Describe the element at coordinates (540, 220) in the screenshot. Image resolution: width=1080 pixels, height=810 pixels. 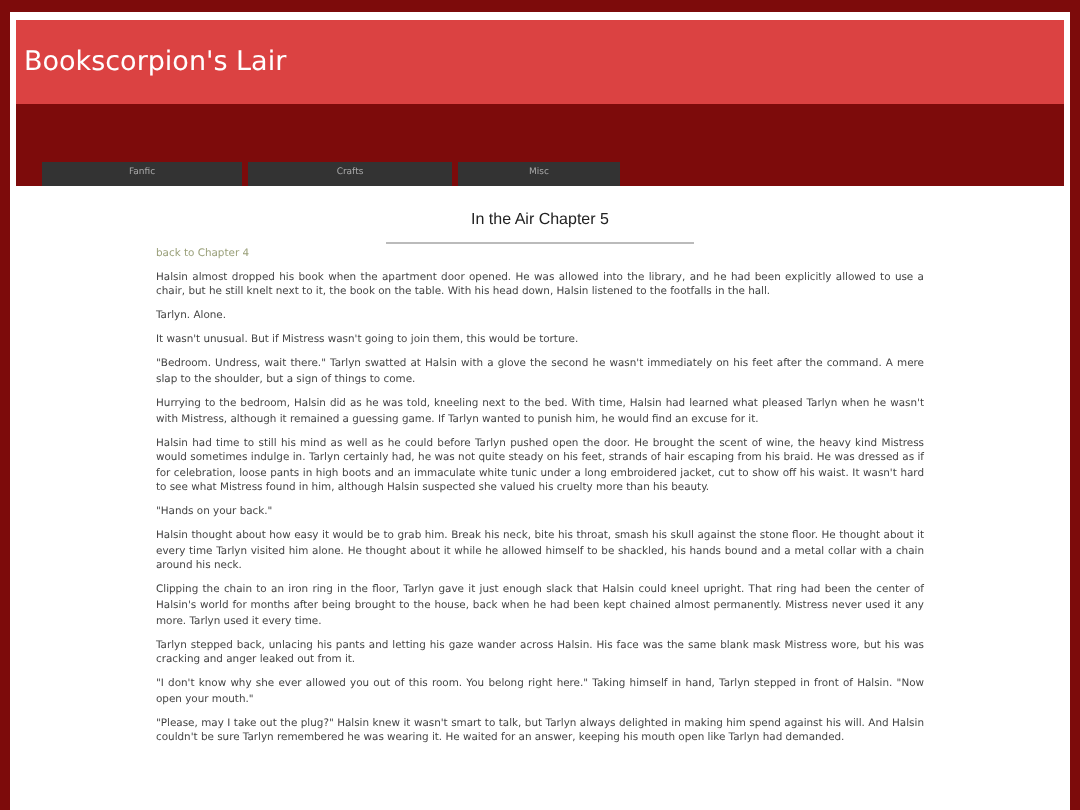
I see `page-title: In the Air Chapter 5` at that location.